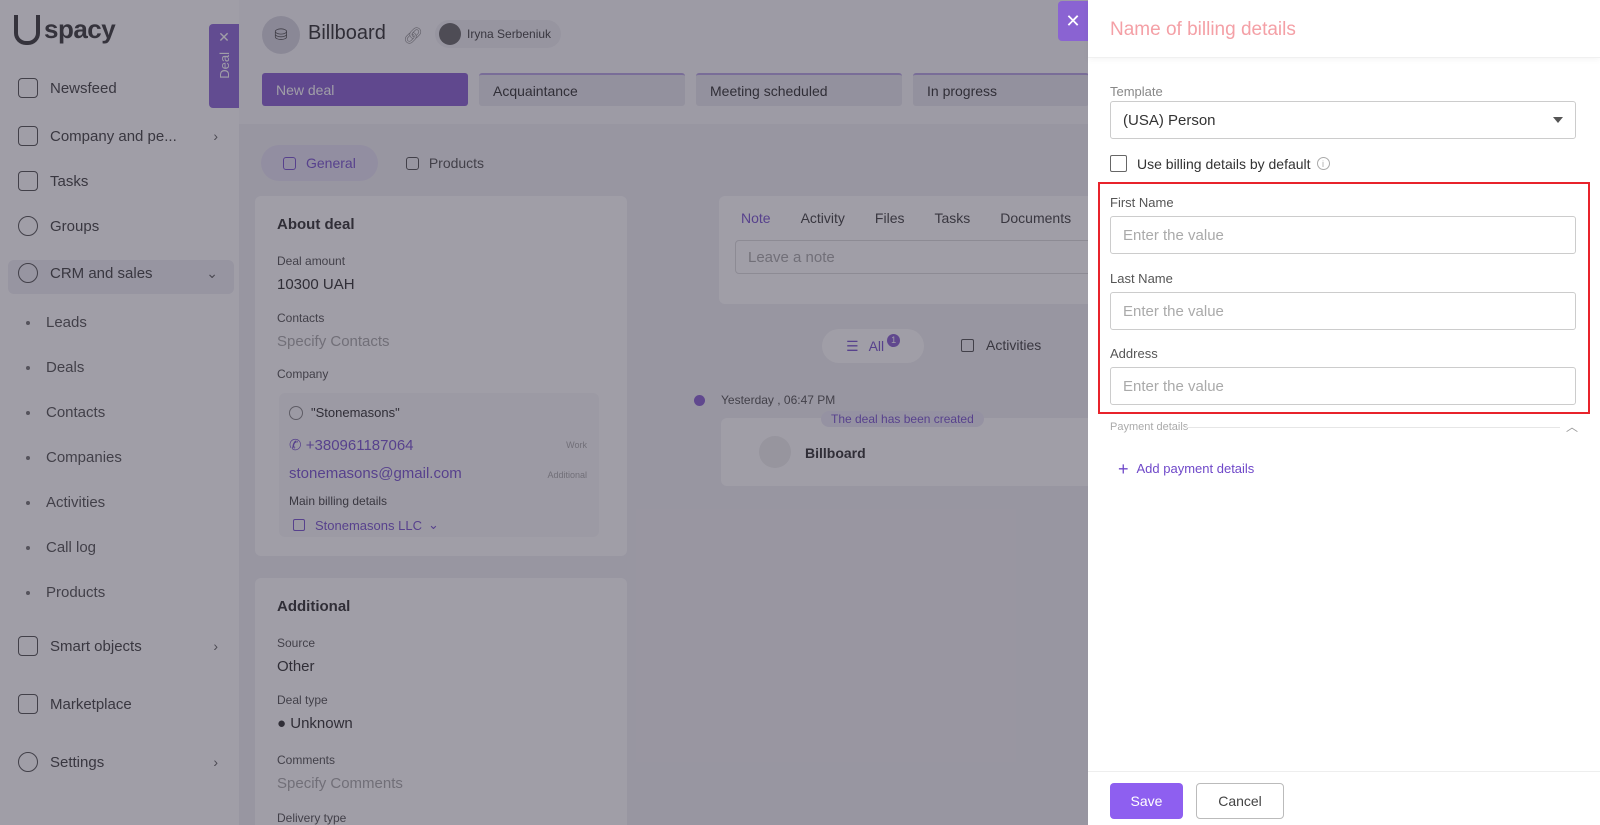  What do you see at coordinates (1323, 163) in the screenshot?
I see `info-icon: i` at bounding box center [1323, 163].